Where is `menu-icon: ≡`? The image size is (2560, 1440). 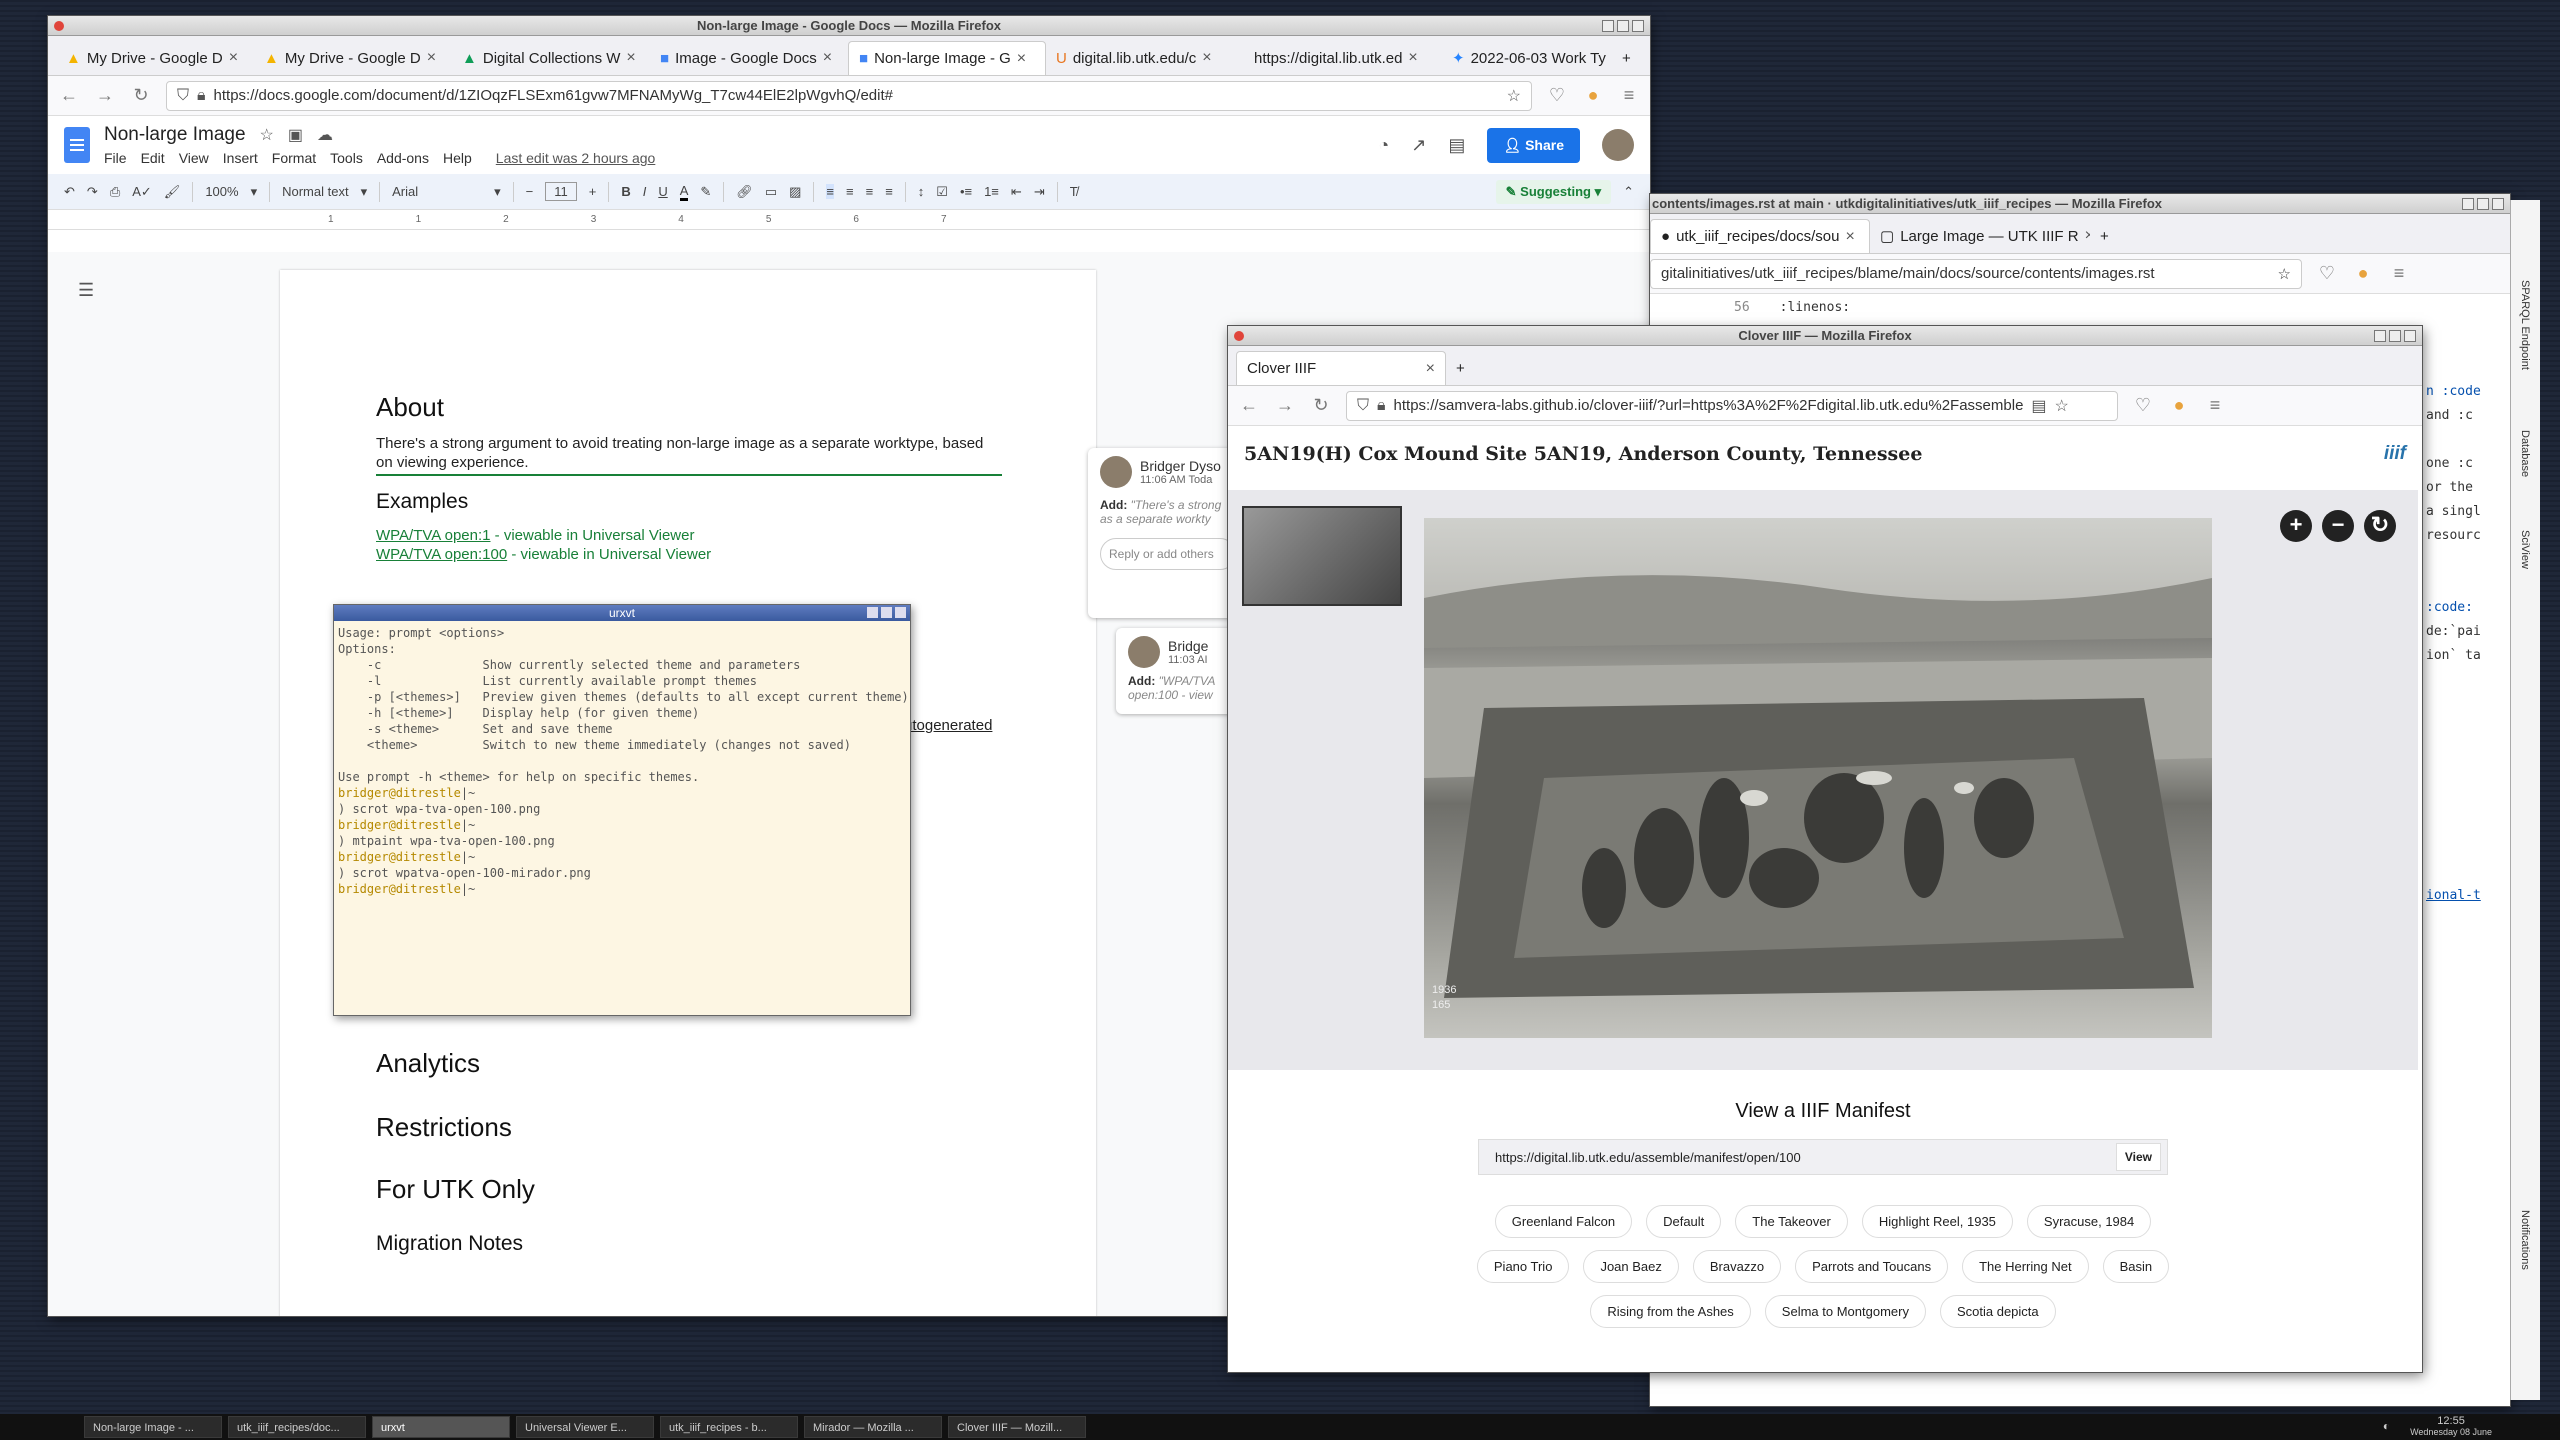
menu-icon: ≡ is located at coordinates (2215, 405).